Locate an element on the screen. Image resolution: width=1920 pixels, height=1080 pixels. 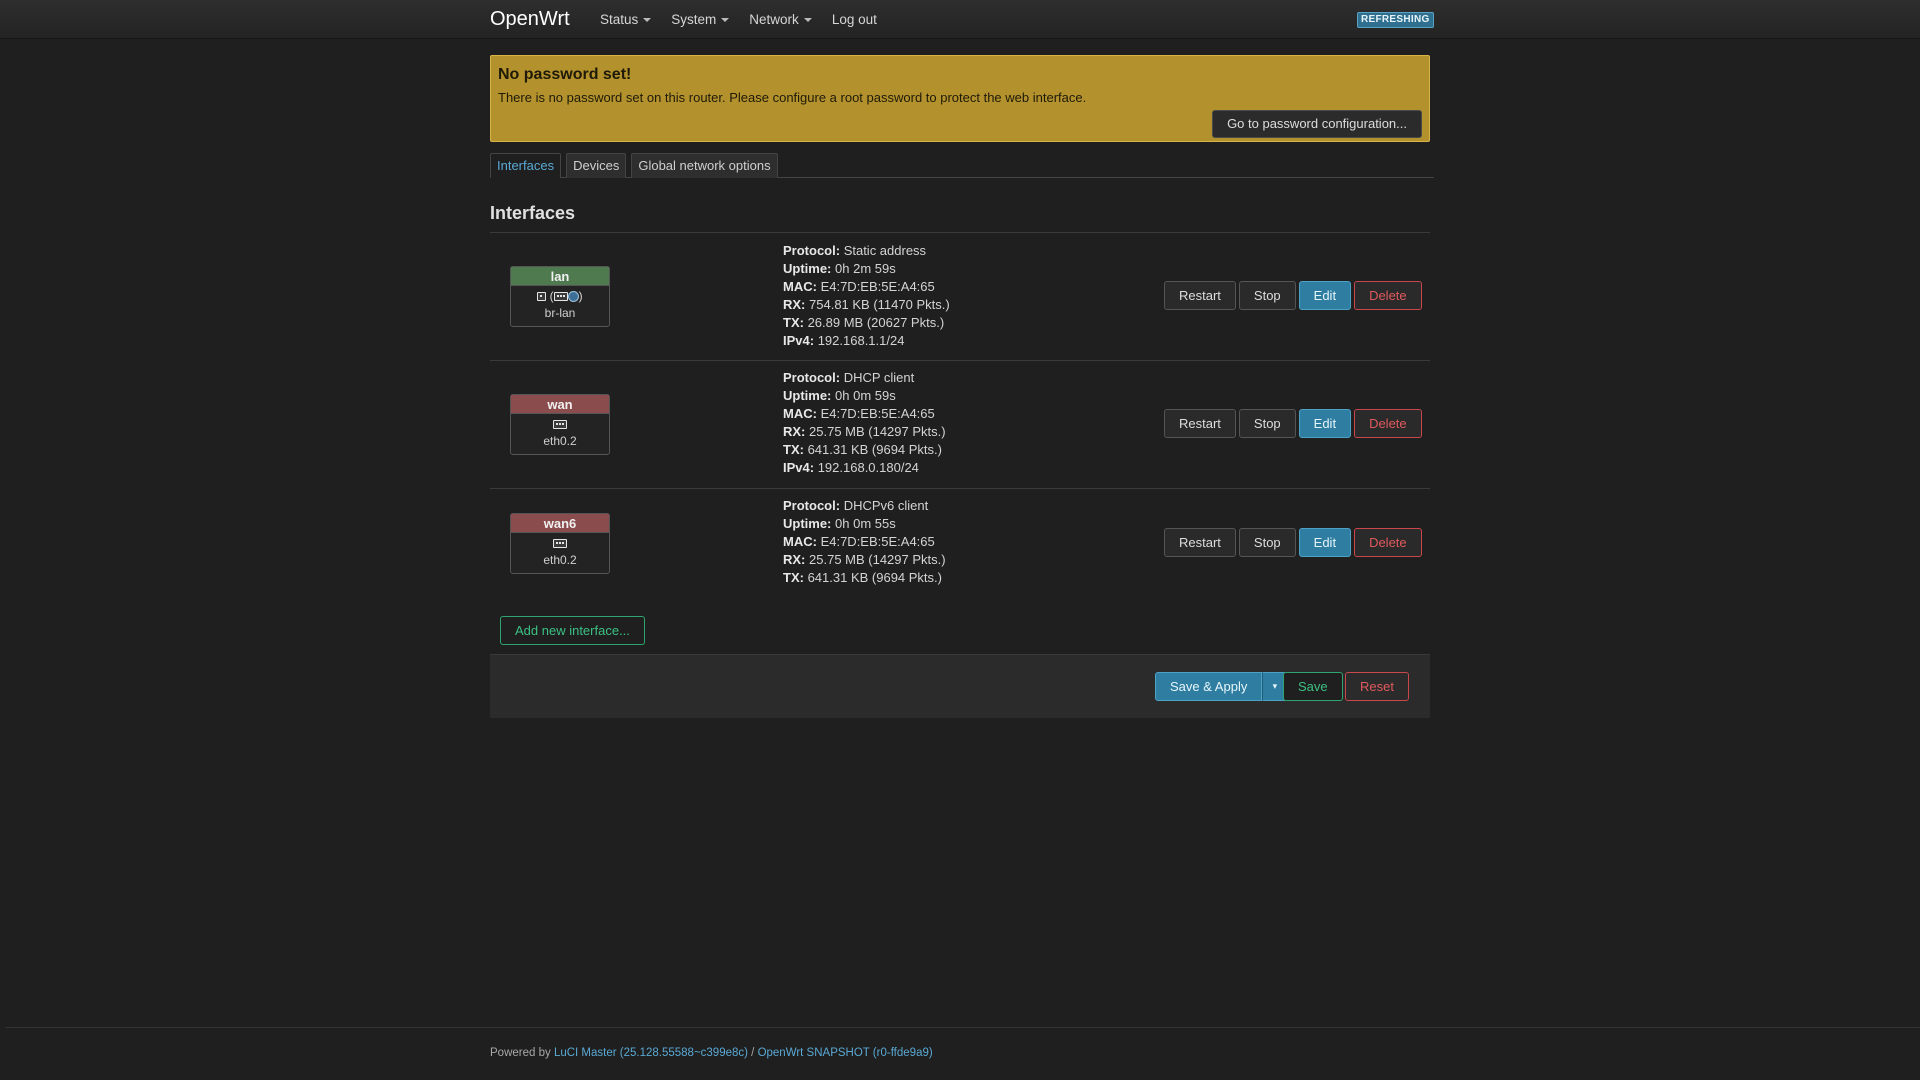
main-menu: Status System Network Log out is located at coordinates (748, 19).